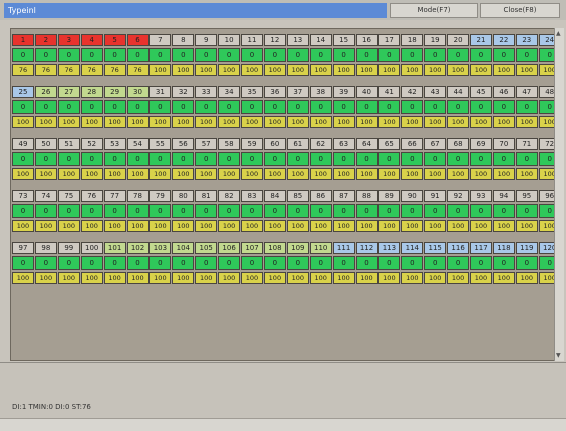 The image size is (566, 431). What do you see at coordinates (206, 92) in the screenshot?
I see `channel-number: 33` at bounding box center [206, 92].